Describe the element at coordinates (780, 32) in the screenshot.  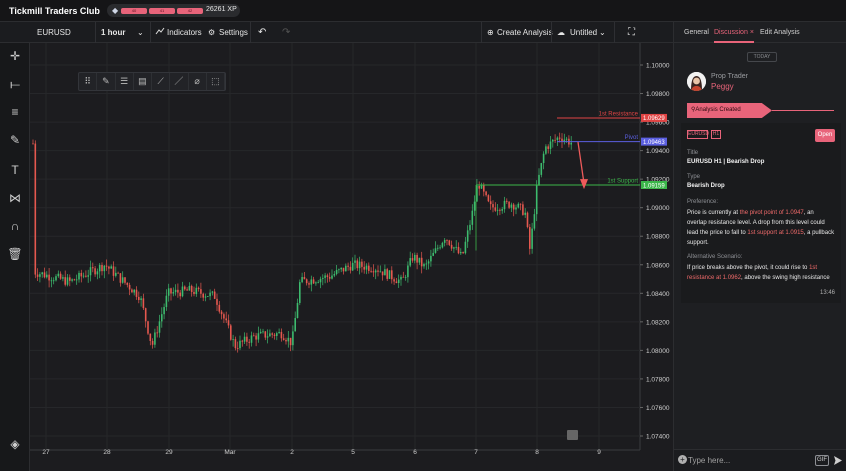
I see `tab-edit-analysis: Edit Analysis` at that location.